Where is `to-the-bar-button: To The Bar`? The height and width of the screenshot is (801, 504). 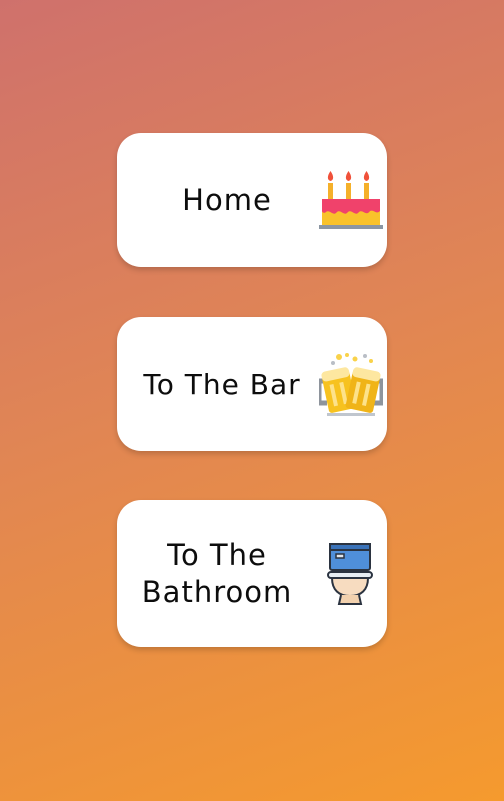 to-the-bar-button: To The Bar is located at coordinates (252, 384).